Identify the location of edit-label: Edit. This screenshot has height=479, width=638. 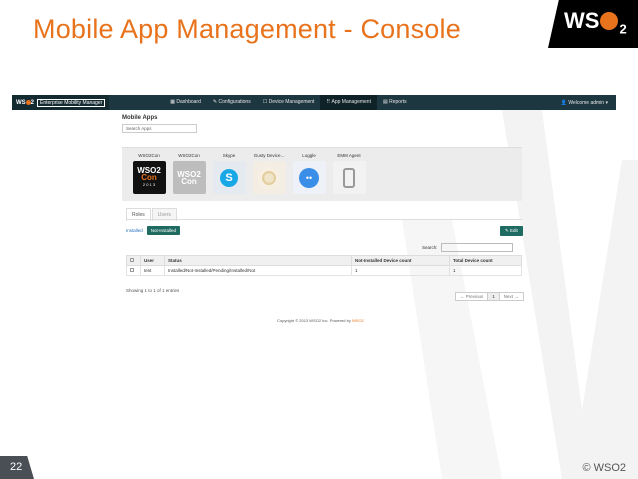
(514, 230).